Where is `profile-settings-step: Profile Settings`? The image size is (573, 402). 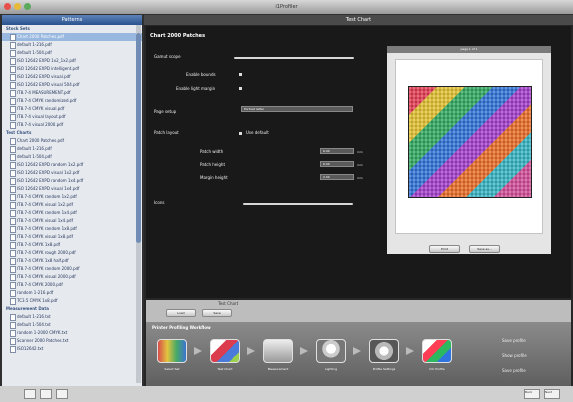 profile-settings-step: Profile Settings is located at coordinates (384, 354).